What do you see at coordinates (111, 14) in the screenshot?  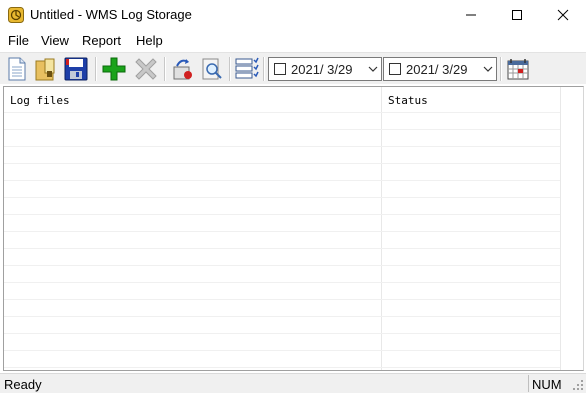 I see `window-title: Untitled - WMS Log Storage` at bounding box center [111, 14].